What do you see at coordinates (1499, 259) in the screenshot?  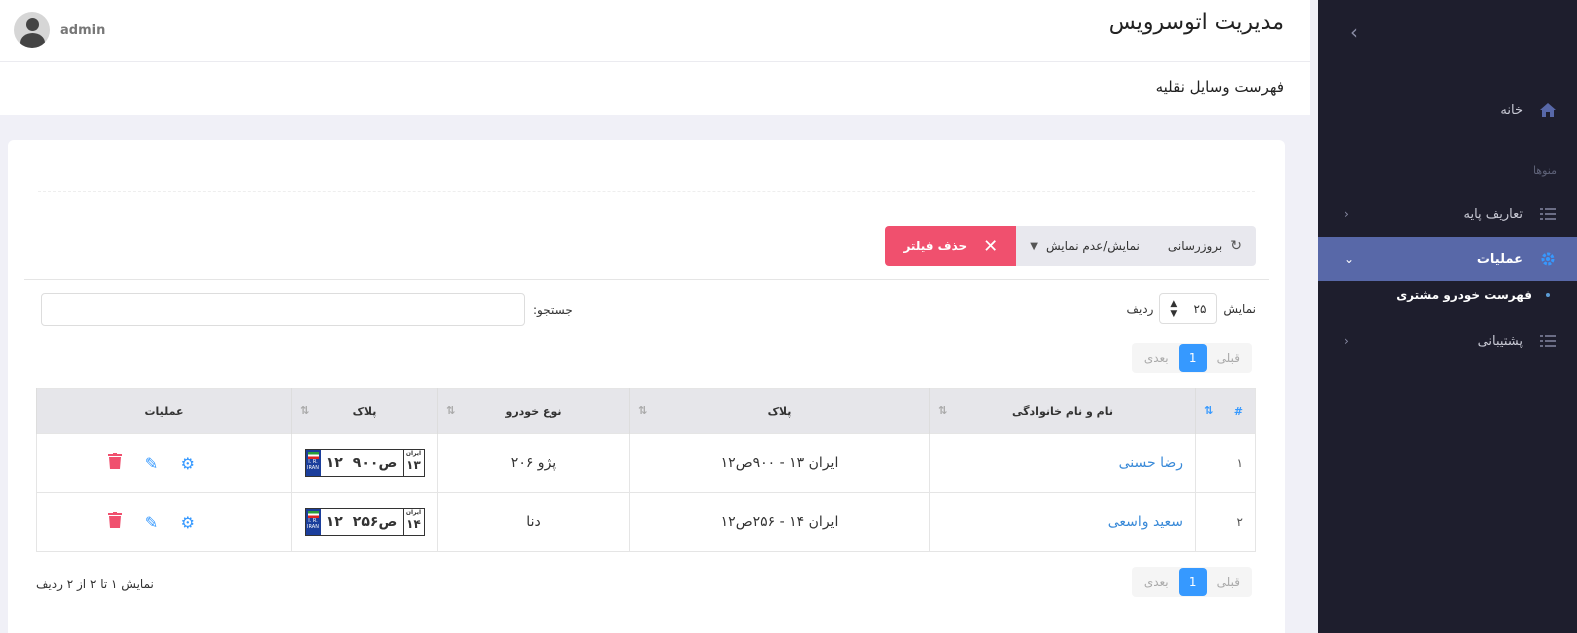 I see `sidebar-item-label: عملیات` at bounding box center [1499, 259].